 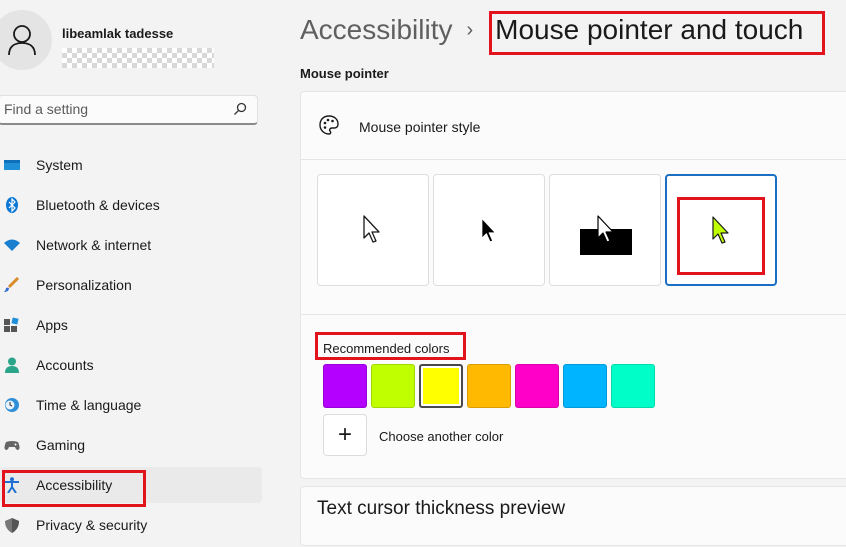 I want to click on user-name: libeamlak tadesse, so click(x=118, y=33).